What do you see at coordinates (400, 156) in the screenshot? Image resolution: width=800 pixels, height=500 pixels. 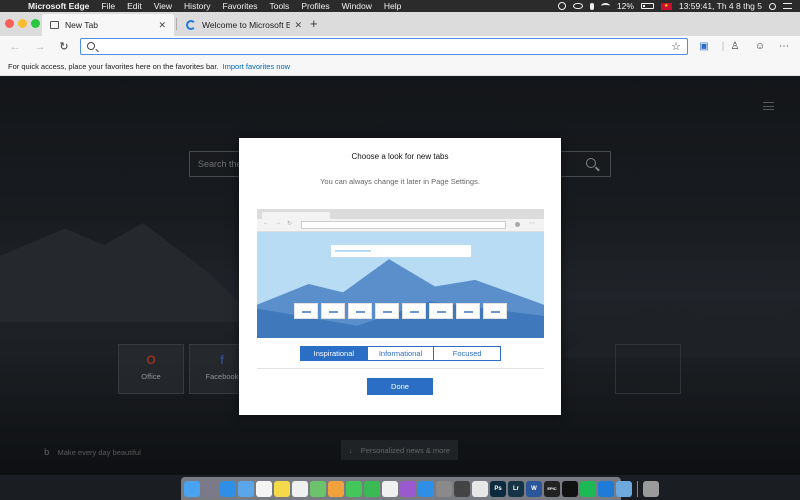 I see `dialog-title: Choose a look for new tabs` at bounding box center [400, 156].